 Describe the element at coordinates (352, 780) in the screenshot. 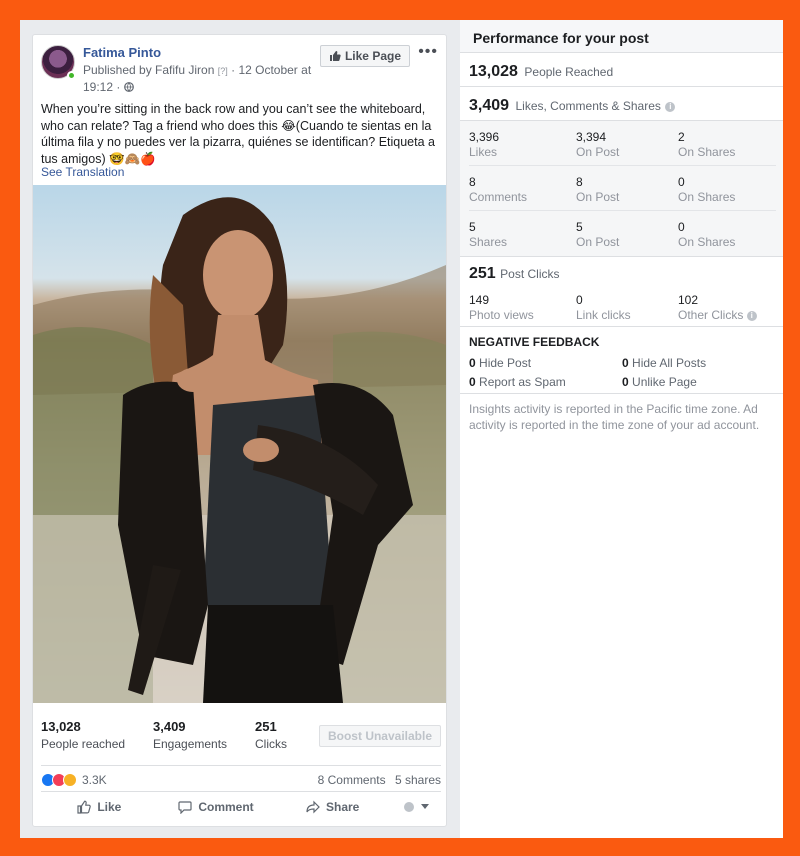

I see `comments-count: 8 Comments` at that location.